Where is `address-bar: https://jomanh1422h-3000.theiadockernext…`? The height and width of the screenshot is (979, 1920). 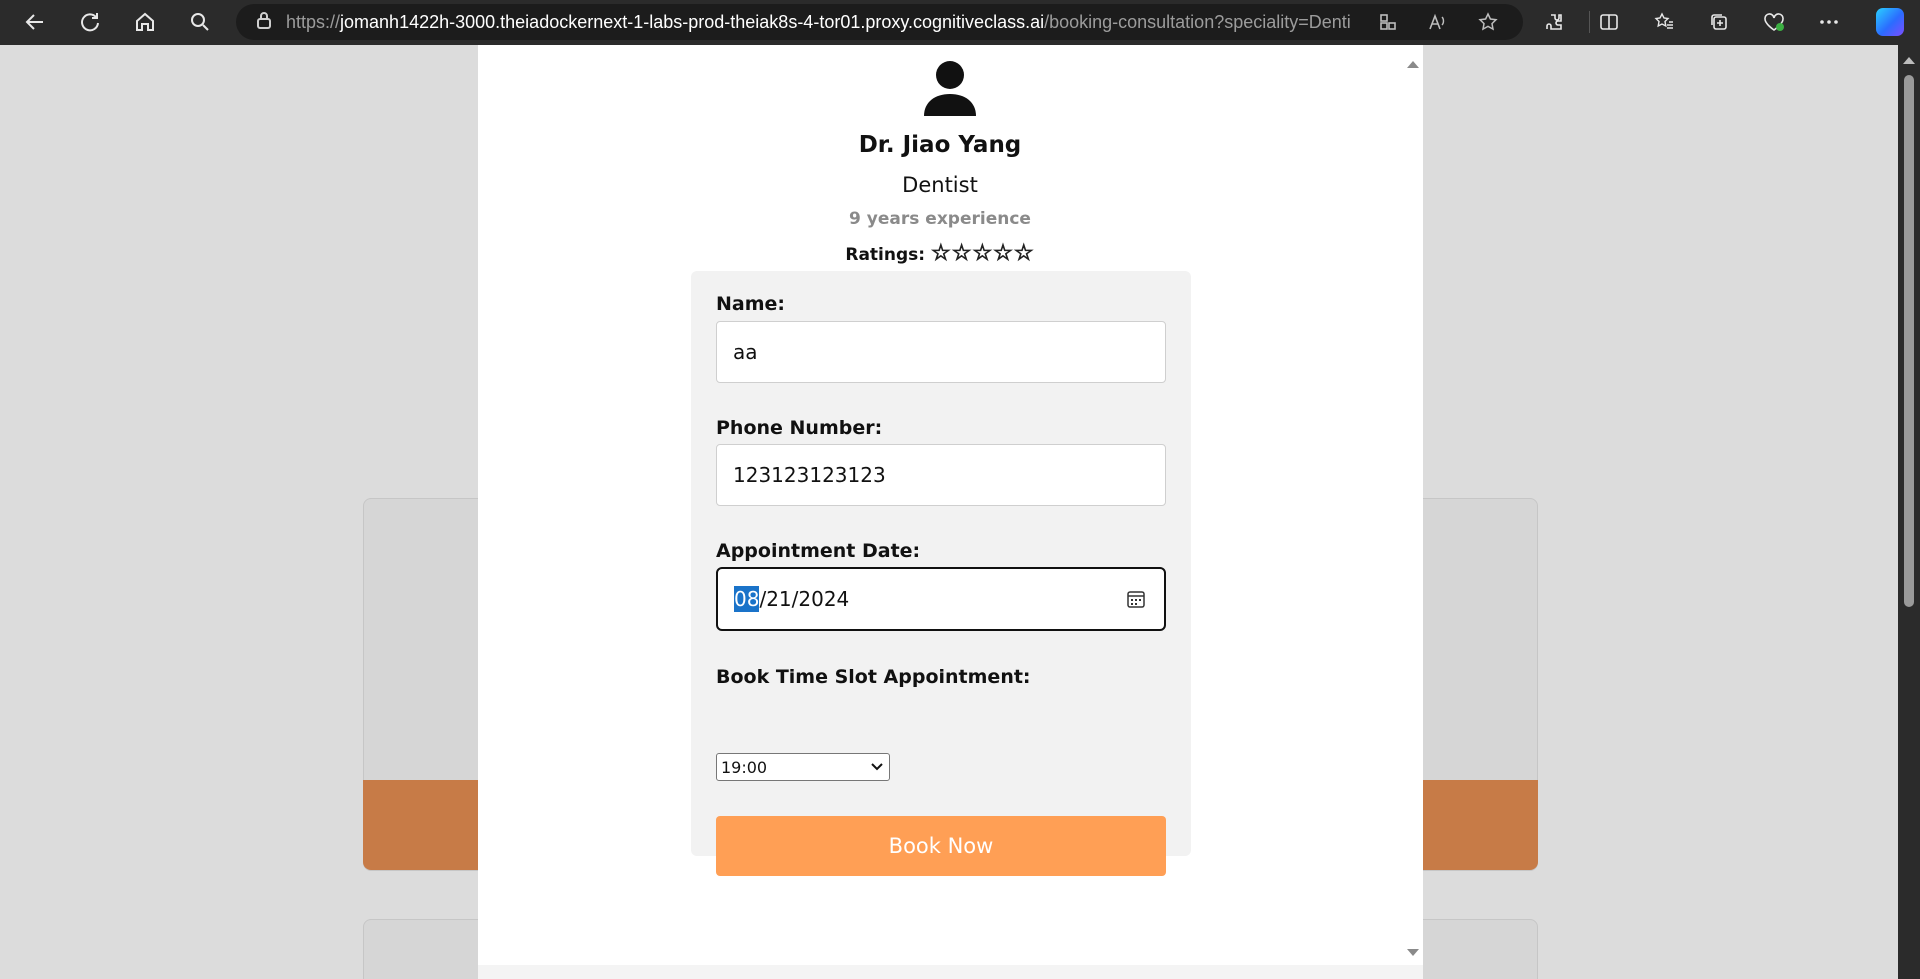
address-bar: https://jomanh1422h-3000.theiadockernext… is located at coordinates (879, 22).